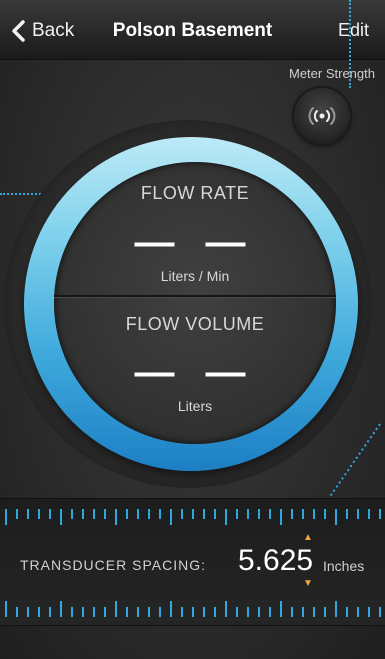 This screenshot has height=659, width=385. I want to click on ruler-ticks-top, so click(193, 517).